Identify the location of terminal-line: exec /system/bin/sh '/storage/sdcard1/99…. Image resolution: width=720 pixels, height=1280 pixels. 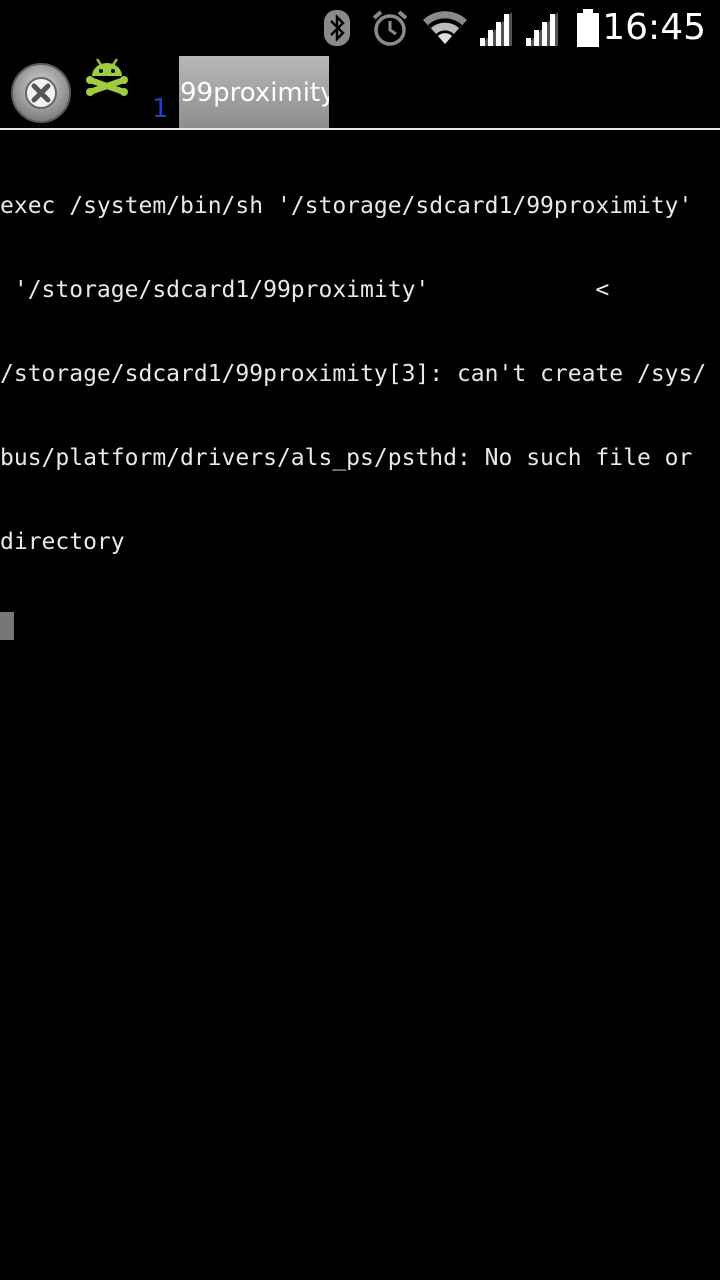
(346, 206).